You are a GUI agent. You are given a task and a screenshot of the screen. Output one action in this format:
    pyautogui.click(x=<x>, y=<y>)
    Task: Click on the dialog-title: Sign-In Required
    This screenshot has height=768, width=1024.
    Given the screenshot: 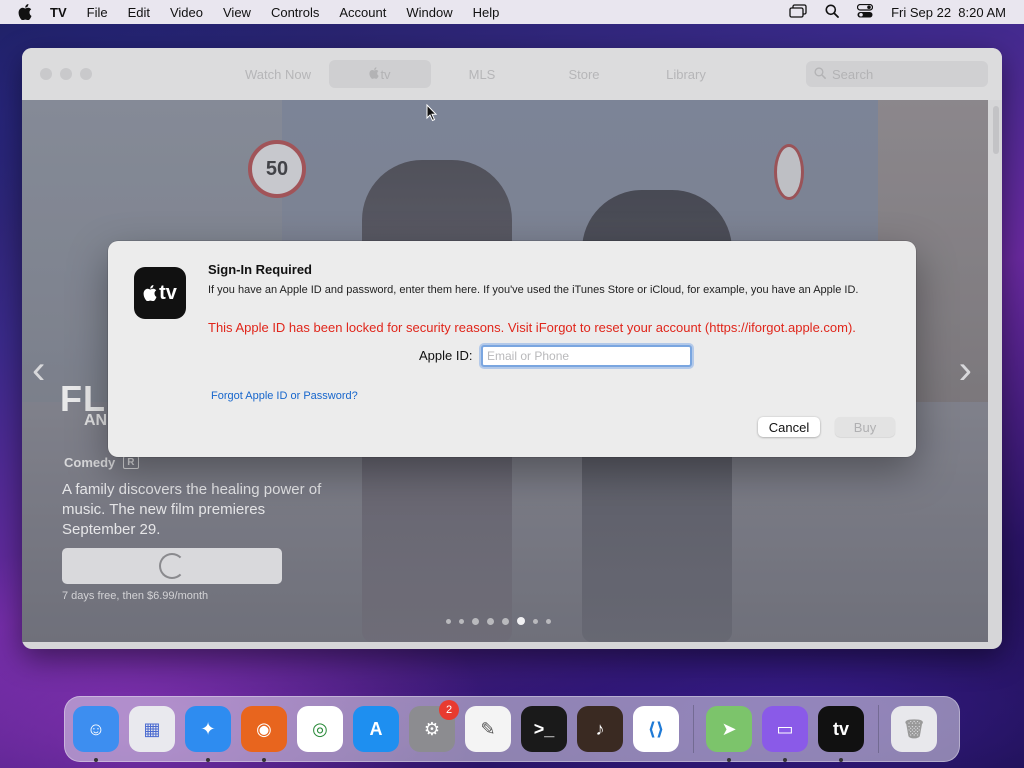 What is the action you would take?
    pyautogui.click(x=260, y=269)
    